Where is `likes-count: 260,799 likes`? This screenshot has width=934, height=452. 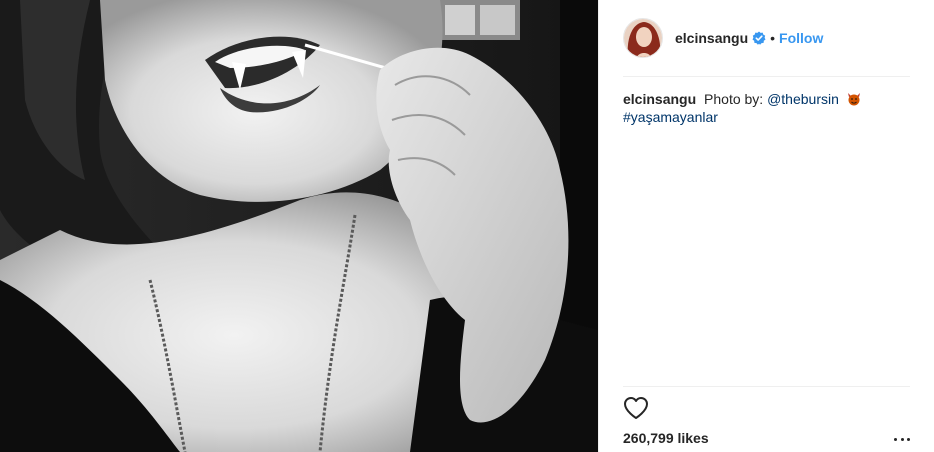
likes-count: 260,799 likes is located at coordinates (666, 438).